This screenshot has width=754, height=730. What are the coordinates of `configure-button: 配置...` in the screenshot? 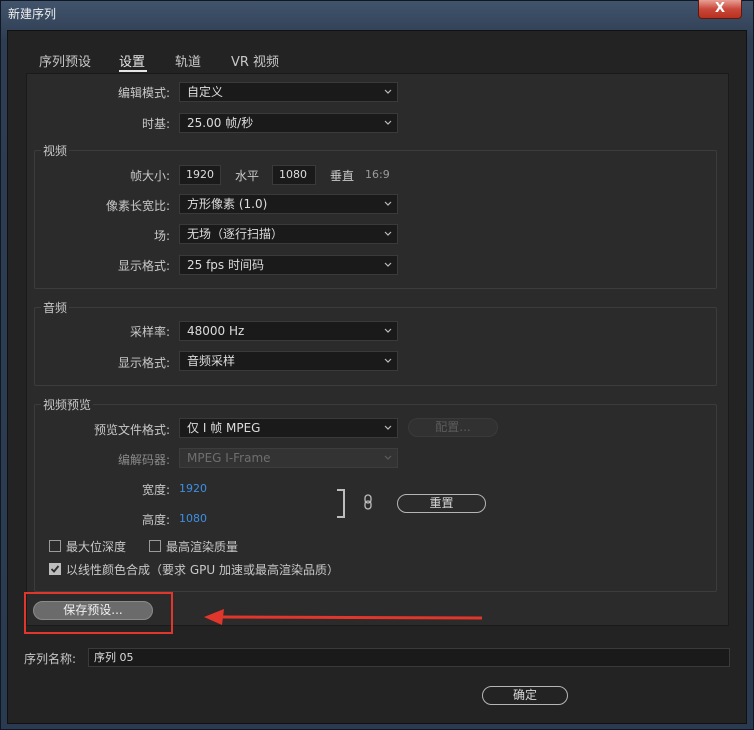 It's located at (453, 427).